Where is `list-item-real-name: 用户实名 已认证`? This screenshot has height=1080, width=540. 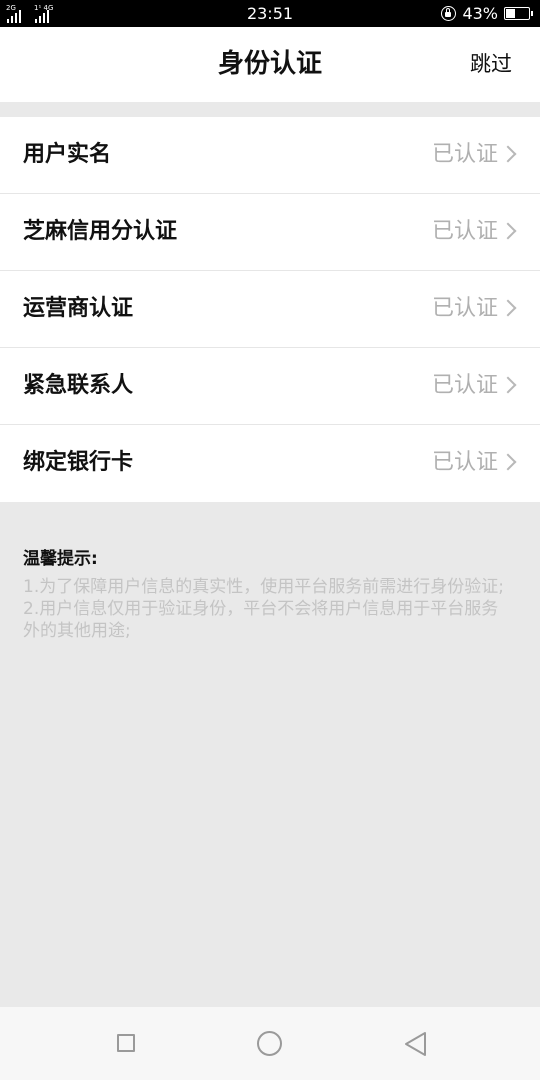
list-item-real-name: 用户实名 已认证 is located at coordinates (270, 155).